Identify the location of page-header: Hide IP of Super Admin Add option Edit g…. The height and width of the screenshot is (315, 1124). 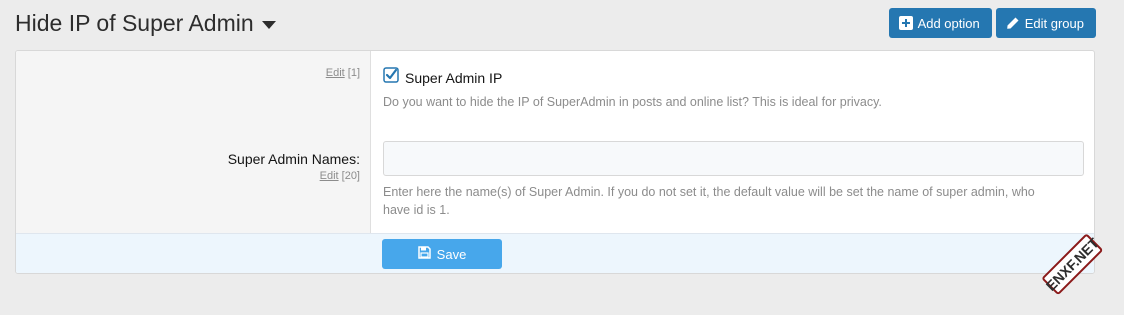
(555, 24).